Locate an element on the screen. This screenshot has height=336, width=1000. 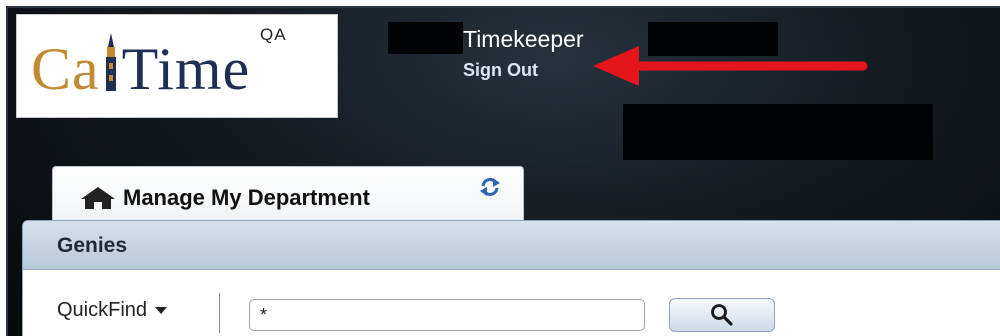
logo-wordmark-part2: Time is located at coordinates (186, 69).